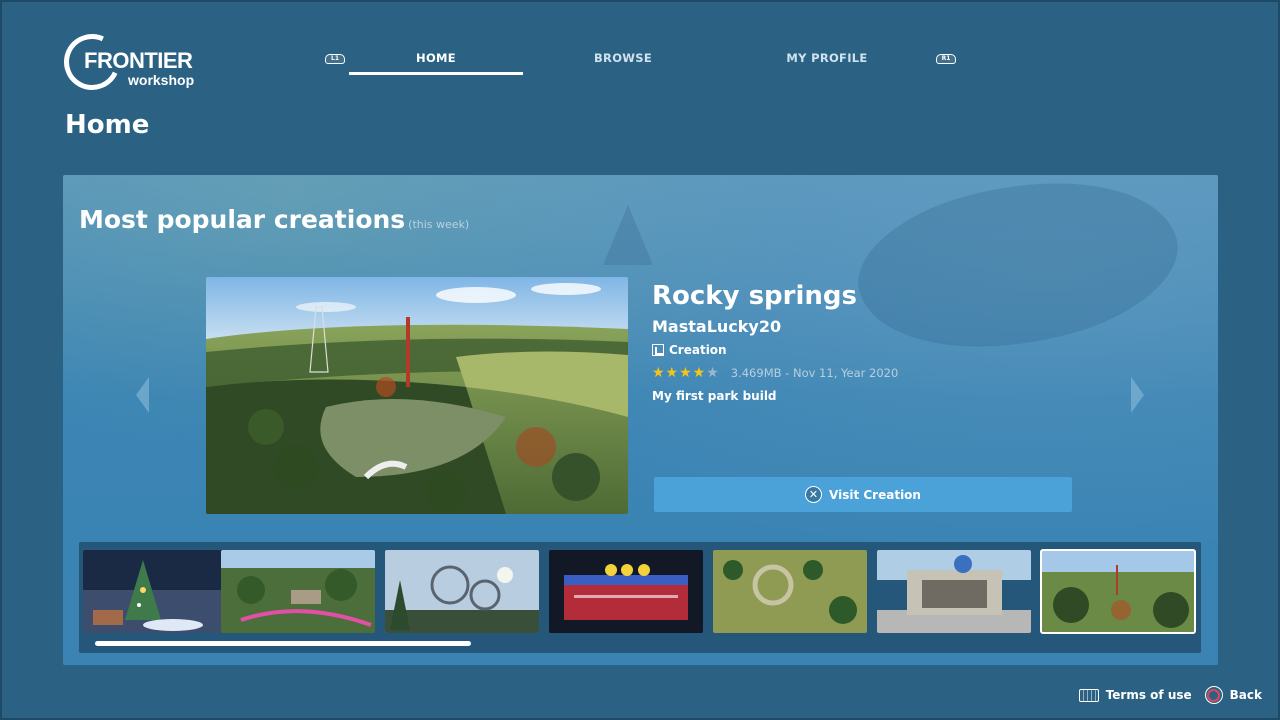 The width and height of the screenshot is (1280, 720). What do you see at coordinates (242, 219) in the screenshot?
I see `section-title-text: Most popular creations` at bounding box center [242, 219].